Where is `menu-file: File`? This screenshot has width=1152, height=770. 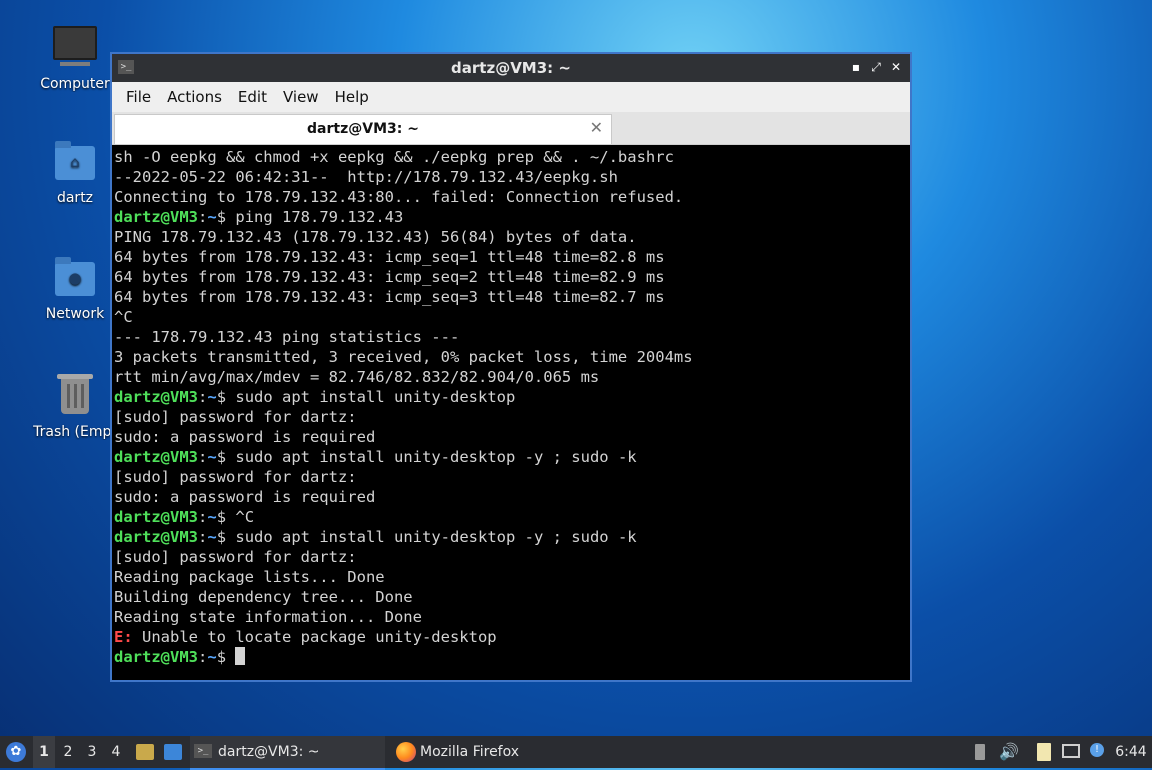
menu-file: File is located at coordinates (138, 97).